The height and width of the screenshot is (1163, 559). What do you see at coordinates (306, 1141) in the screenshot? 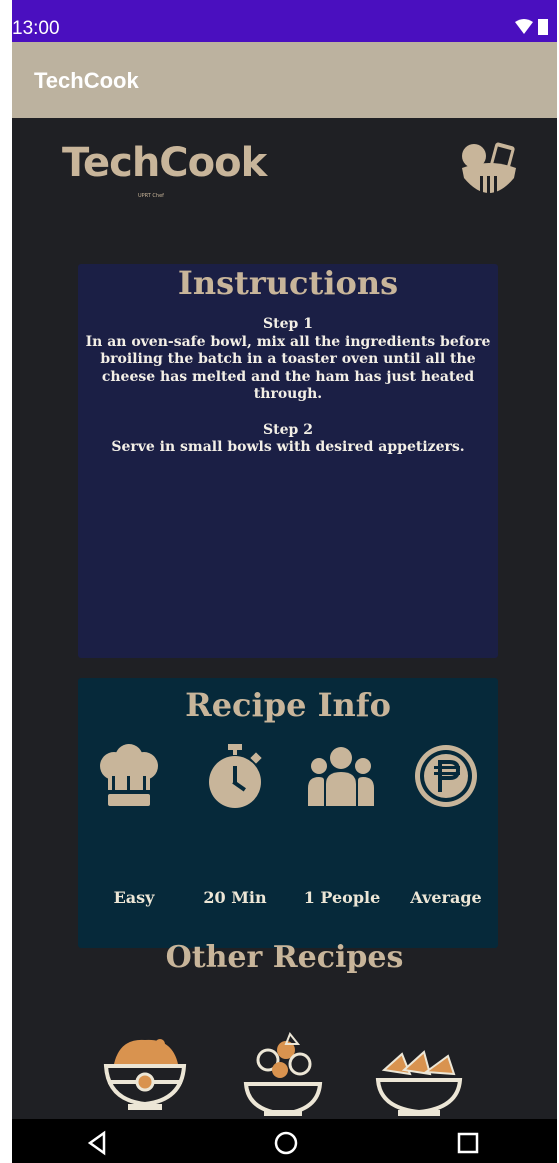
I see `home-button` at bounding box center [306, 1141].